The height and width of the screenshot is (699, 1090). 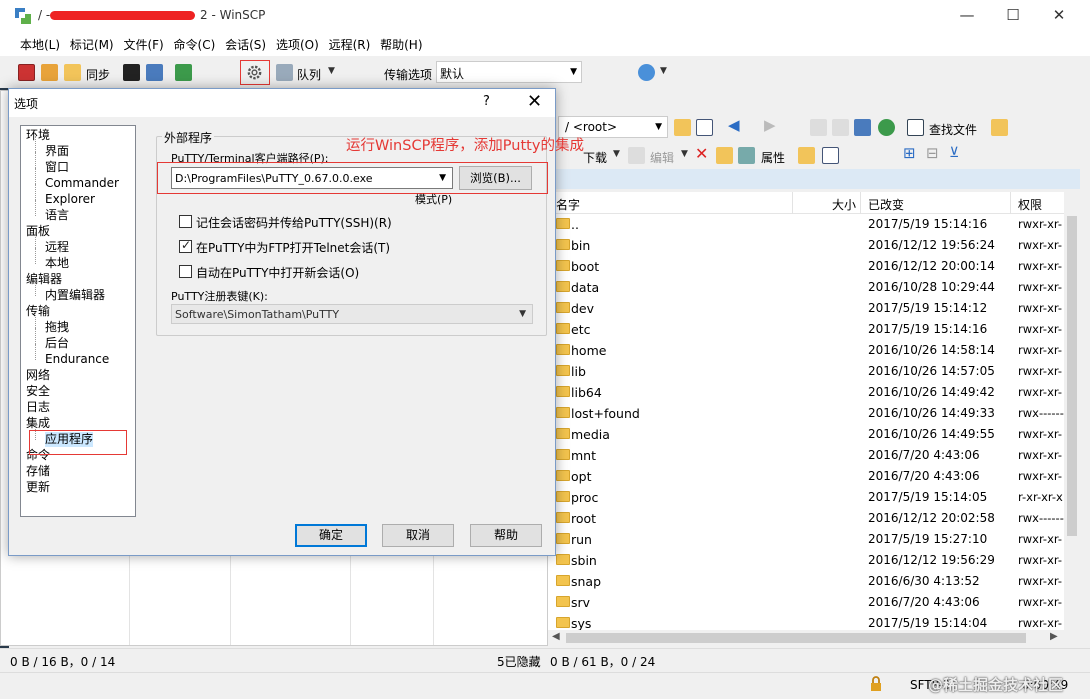 I want to click on tree-item: 内置编辑器, so click(x=75, y=295).